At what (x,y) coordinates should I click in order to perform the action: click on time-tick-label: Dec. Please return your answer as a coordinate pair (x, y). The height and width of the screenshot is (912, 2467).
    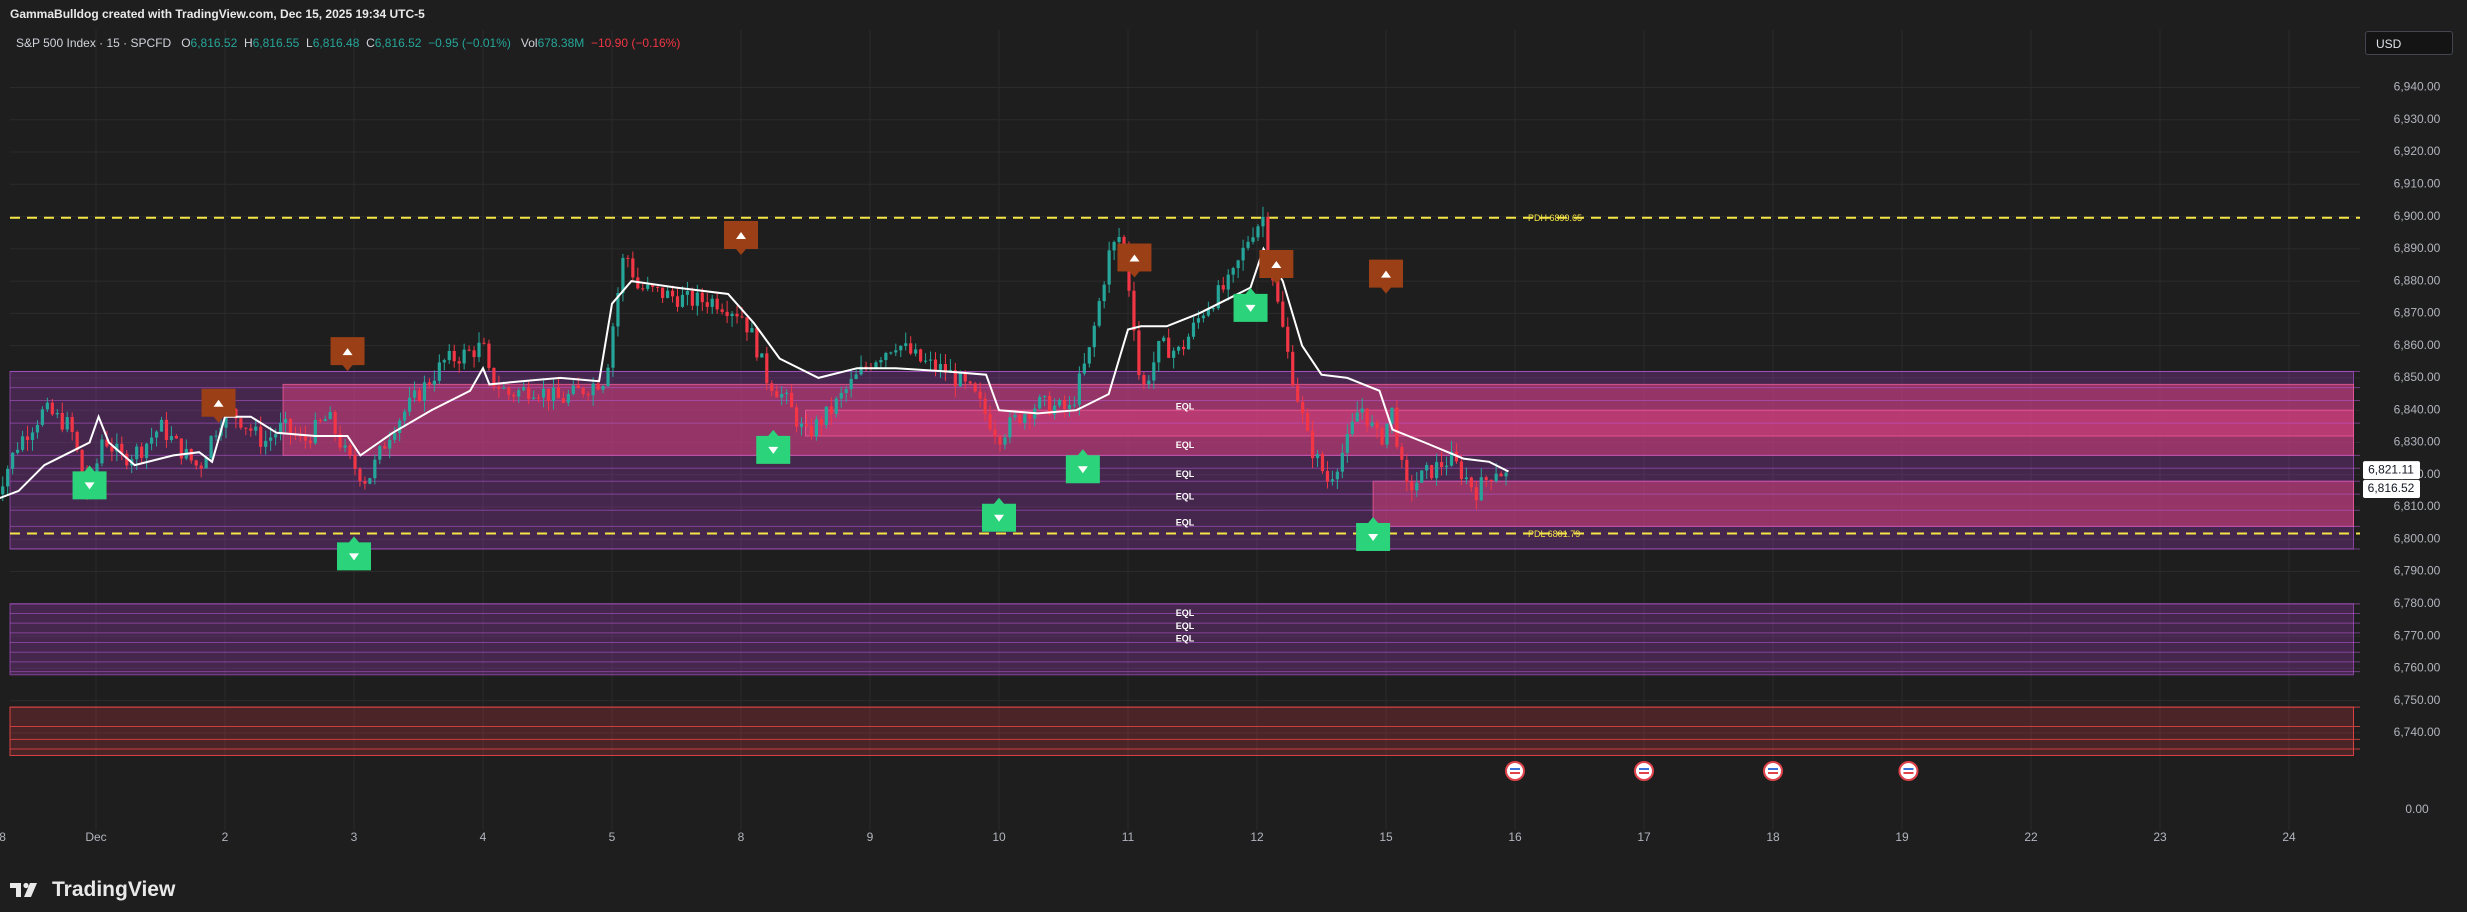
    Looking at the image, I should click on (95, 837).